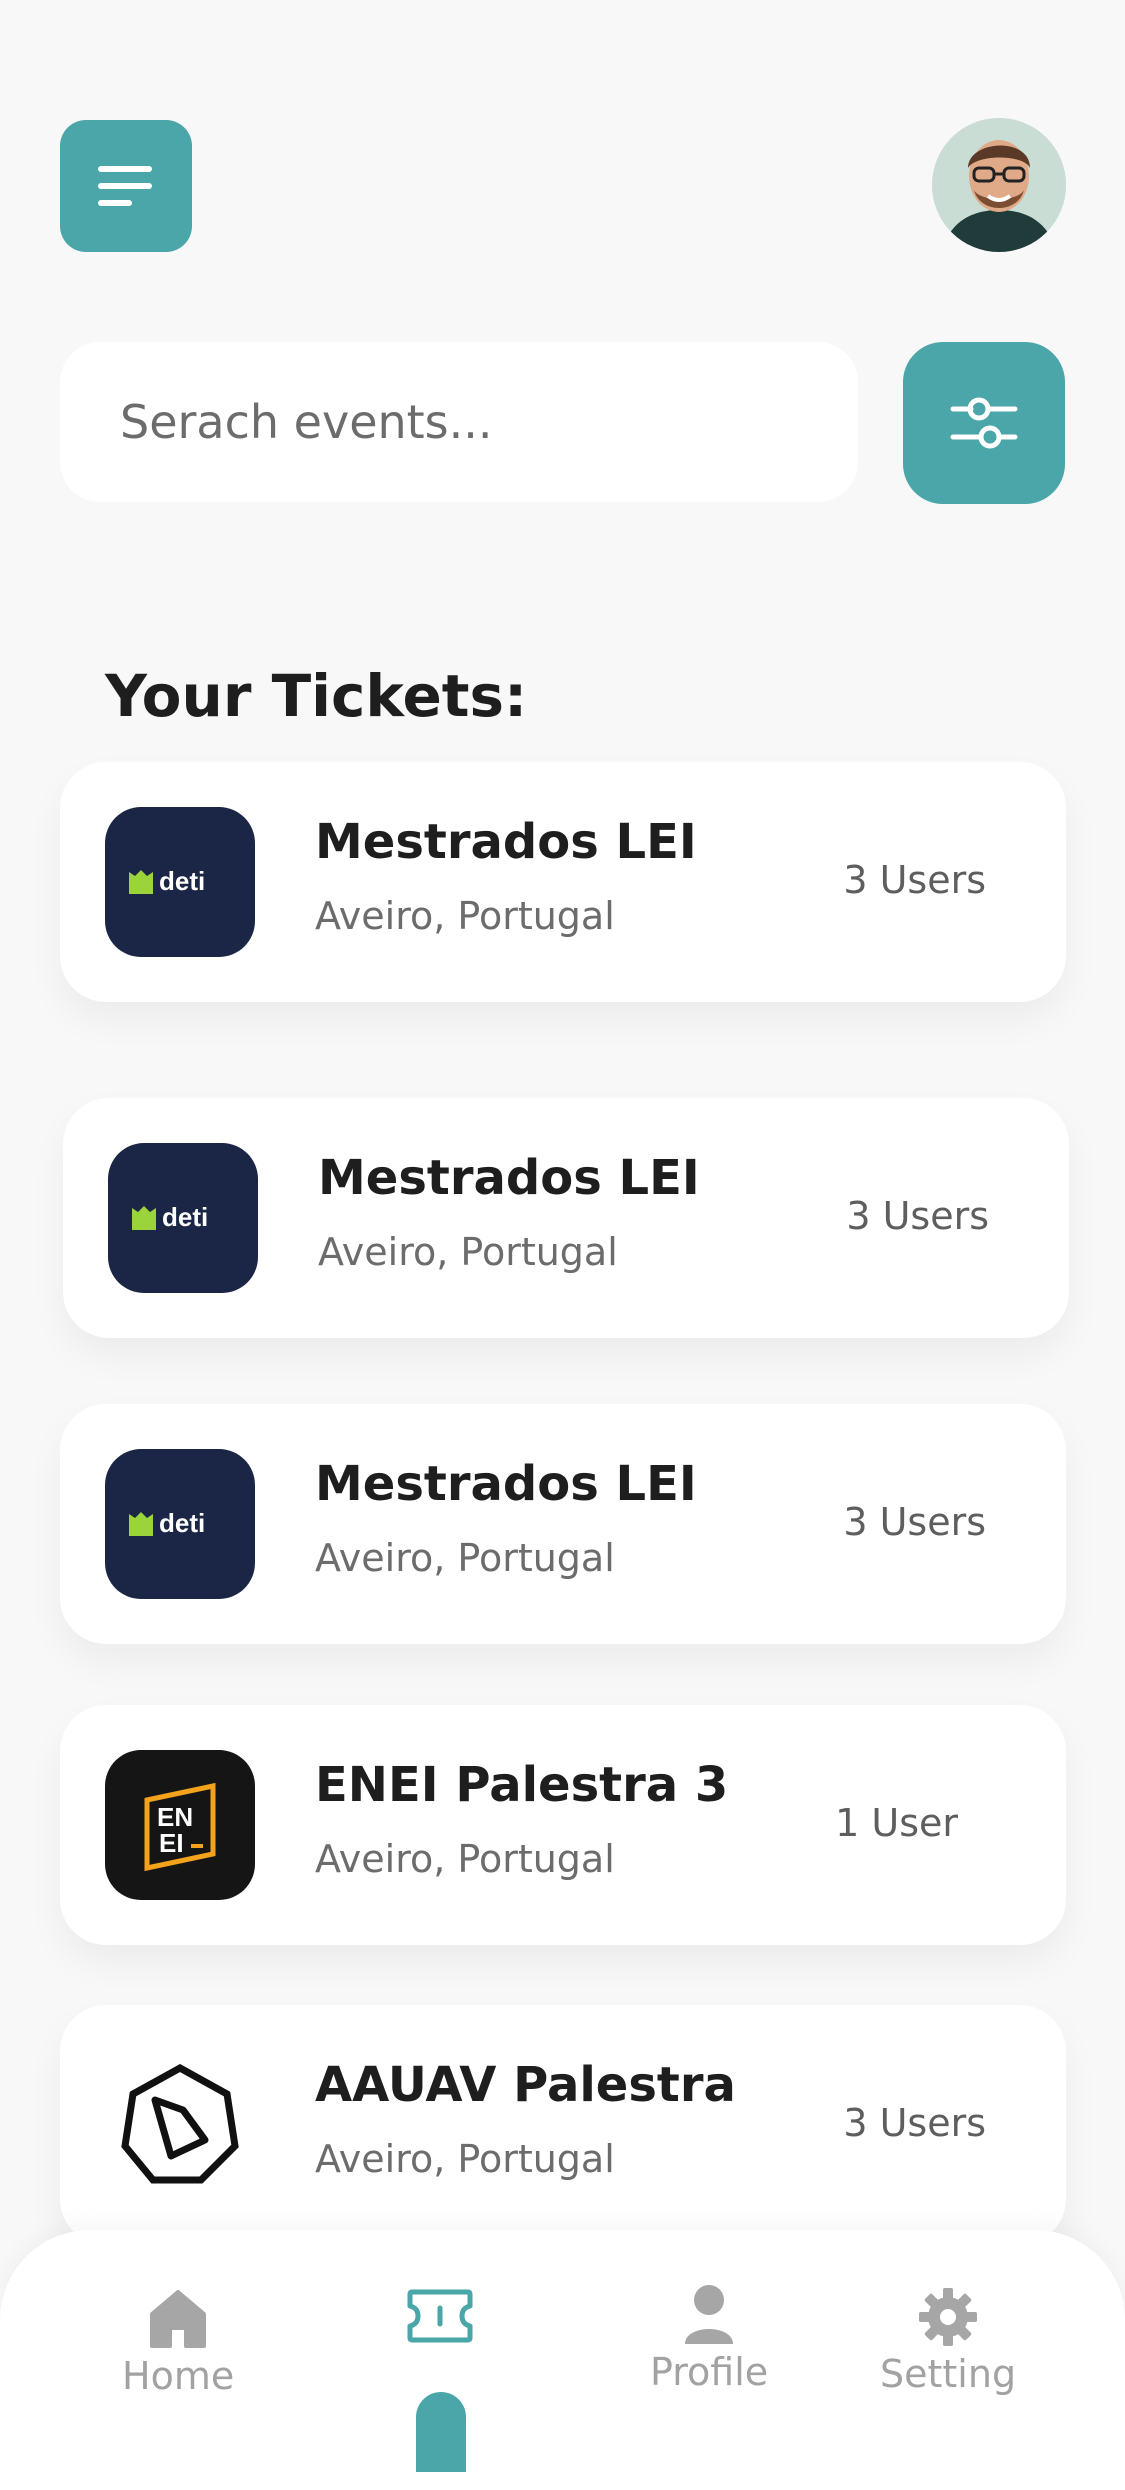 This screenshot has width=1125, height=2490. What do you see at coordinates (948, 2374) in the screenshot?
I see `tab-setting-label: Setting` at bounding box center [948, 2374].